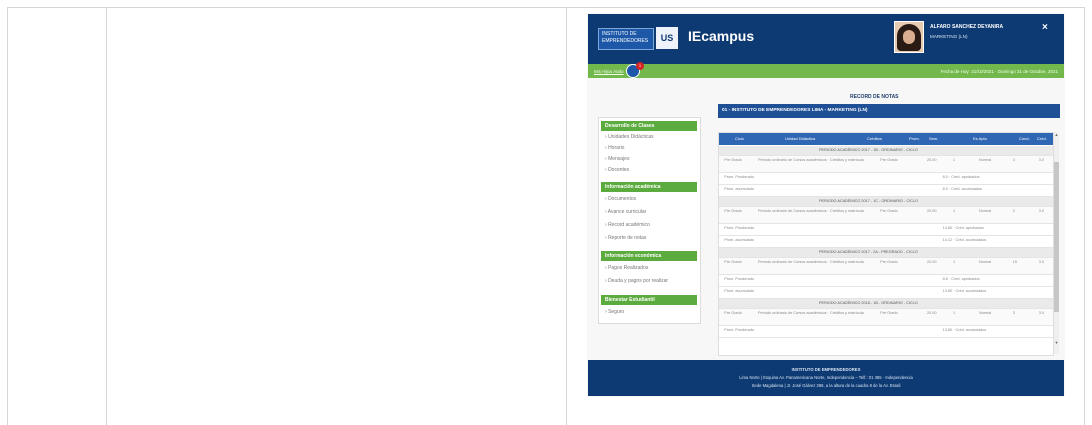 The image size is (1092, 425). Describe the element at coordinates (649, 300) in the screenshot. I see `section-bienestar: Bienestar Estudiantil` at that location.